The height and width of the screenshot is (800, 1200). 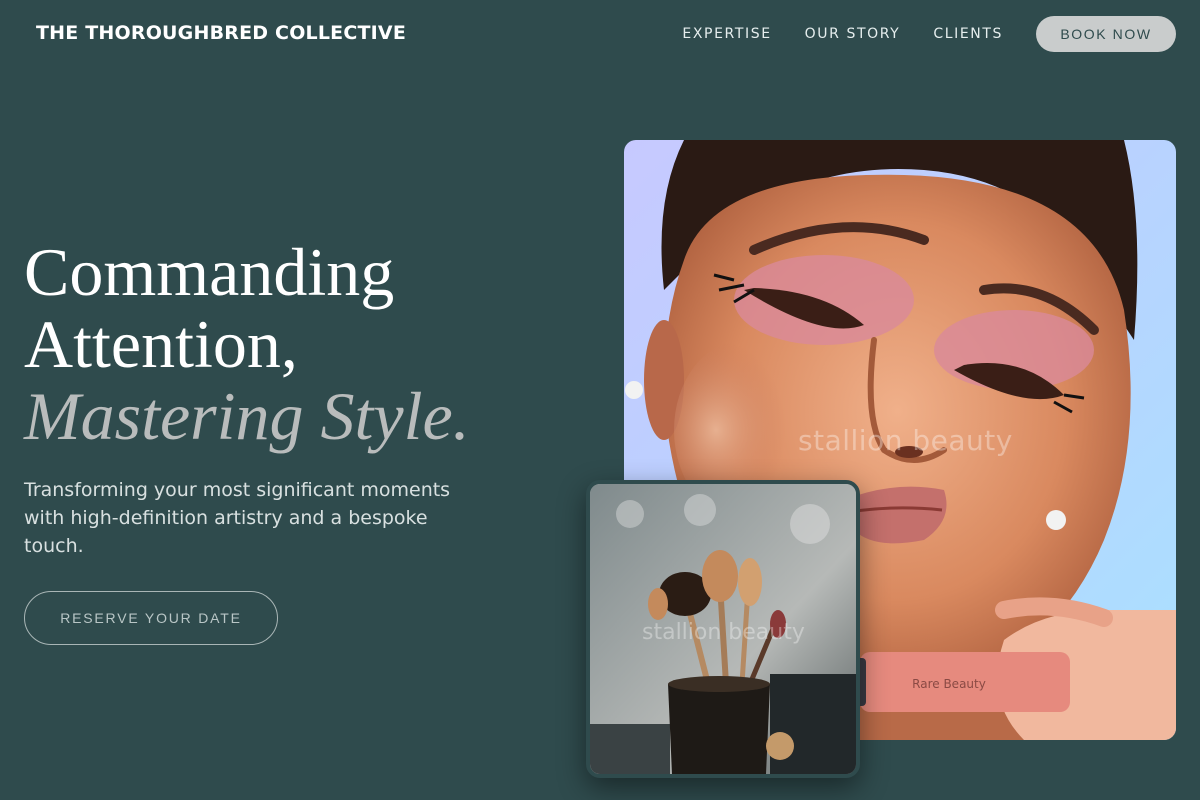 What do you see at coordinates (247, 416) in the screenshot?
I see `headline-accent: Mastering Style.` at bounding box center [247, 416].